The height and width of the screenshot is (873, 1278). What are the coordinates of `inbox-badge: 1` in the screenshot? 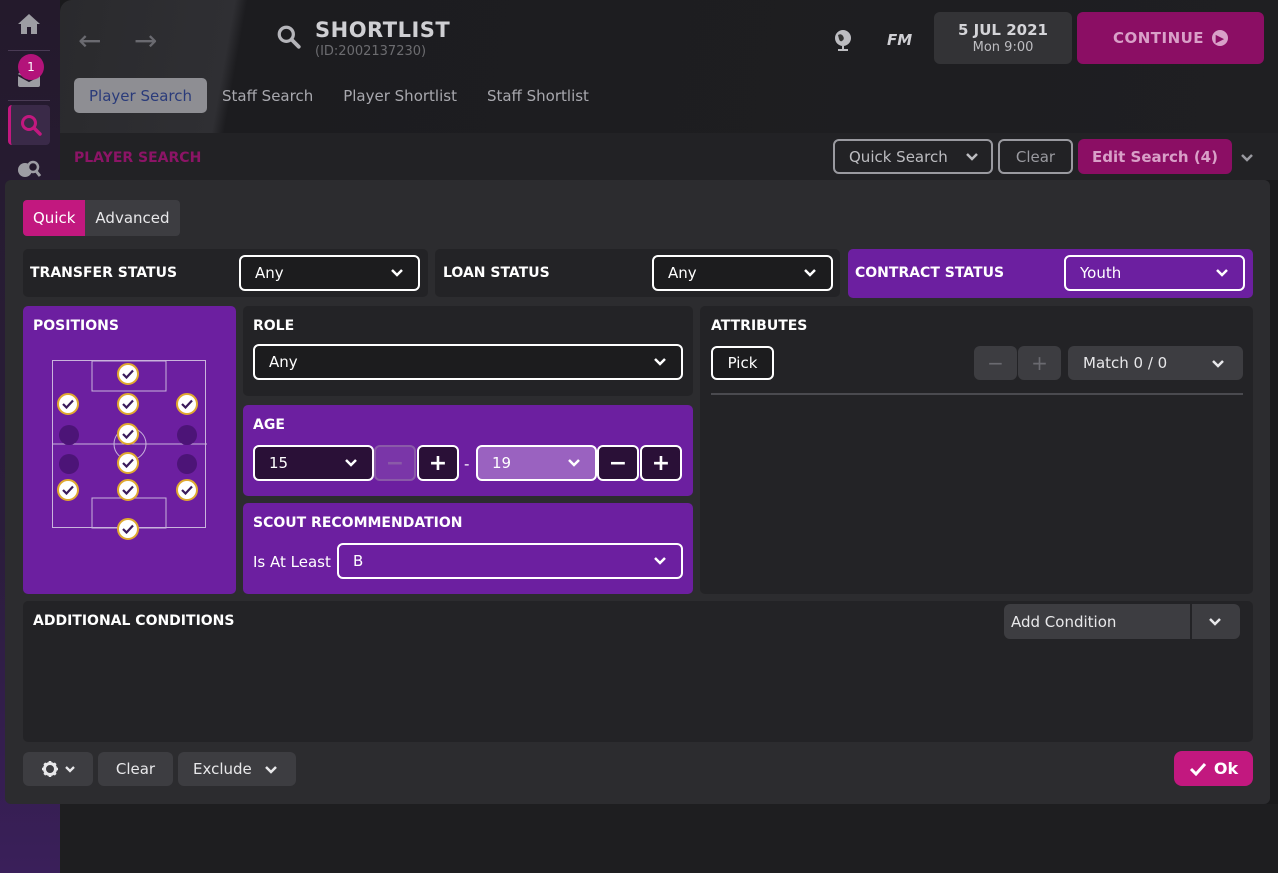 It's located at (31, 67).